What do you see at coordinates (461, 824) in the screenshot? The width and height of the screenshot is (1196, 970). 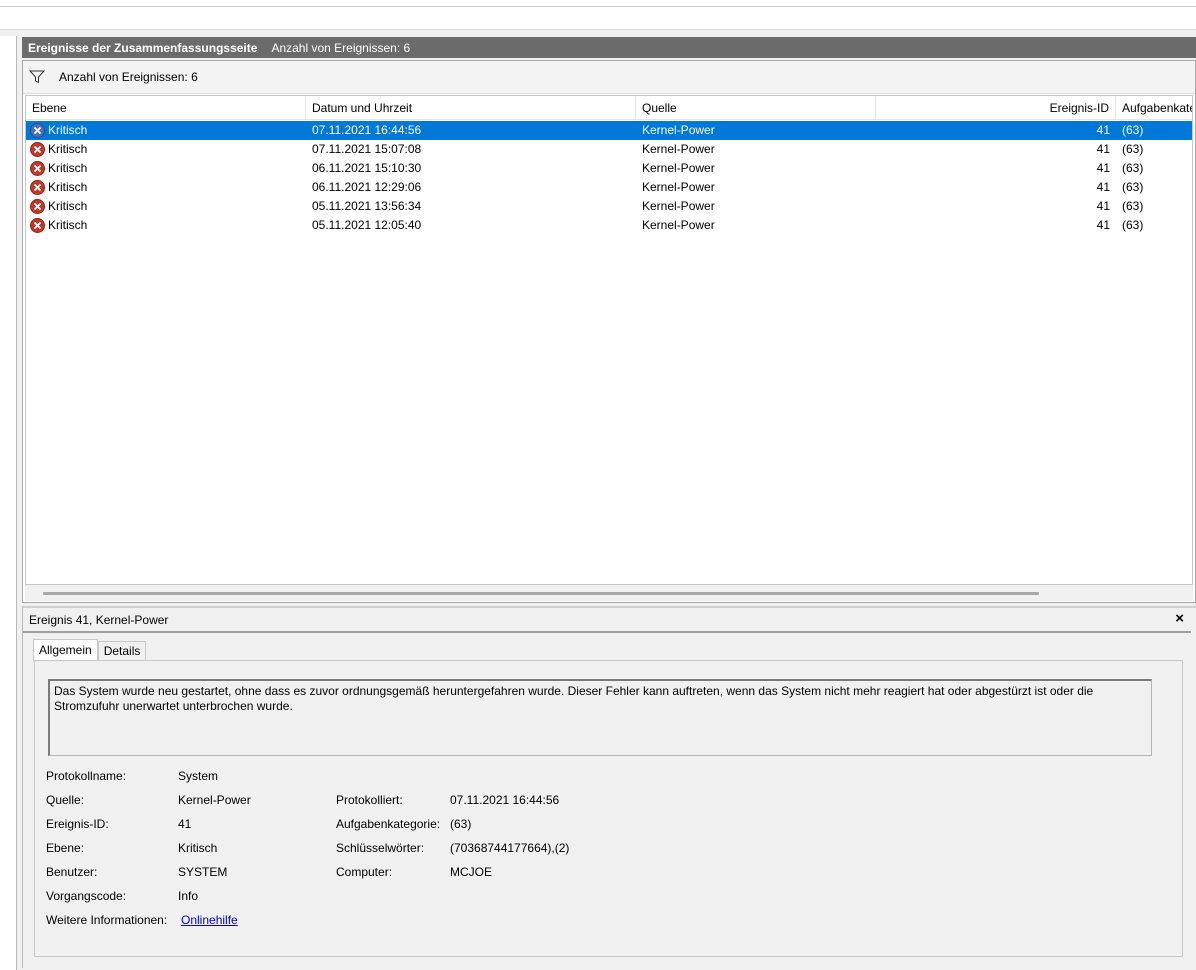 I see `task-category-value: (63)` at bounding box center [461, 824].